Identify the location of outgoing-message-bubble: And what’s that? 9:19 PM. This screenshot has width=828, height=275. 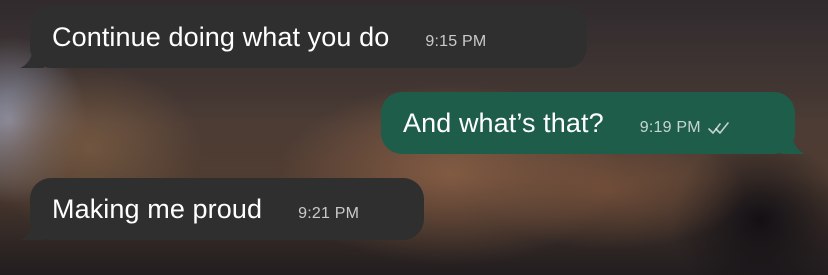
(593, 123).